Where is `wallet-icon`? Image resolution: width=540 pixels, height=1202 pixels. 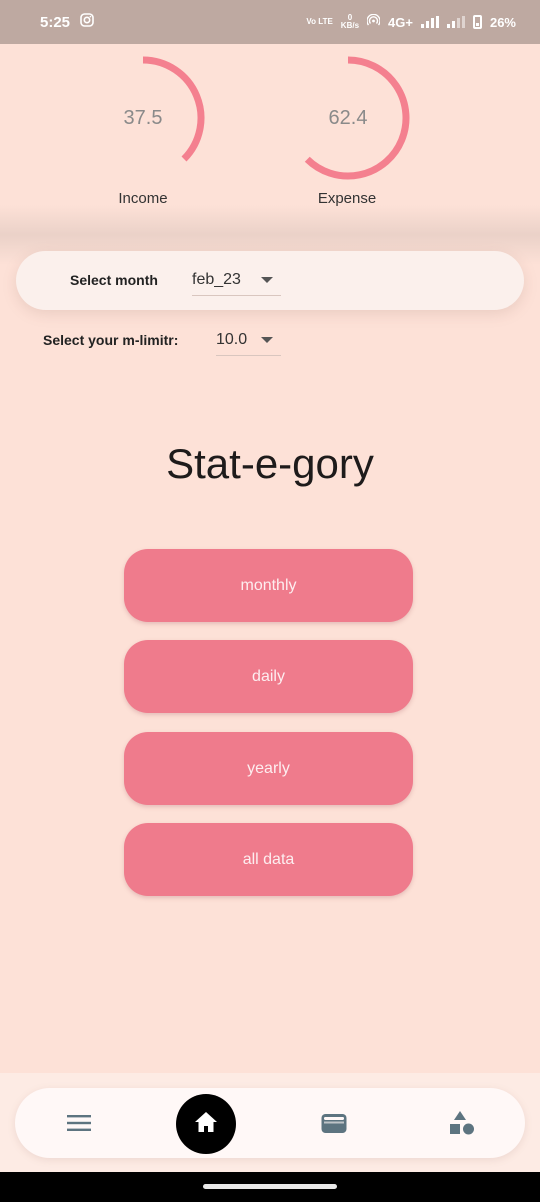 wallet-icon is located at coordinates (334, 1123).